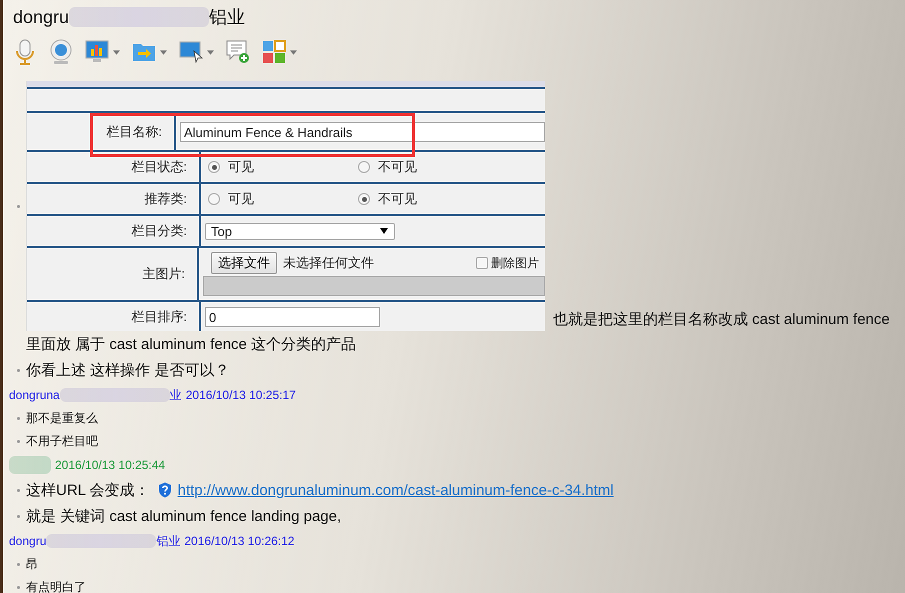  I want to click on message-text: 也就是把这里的栏目名称改成 cast aluminum fence, so click(721, 319).